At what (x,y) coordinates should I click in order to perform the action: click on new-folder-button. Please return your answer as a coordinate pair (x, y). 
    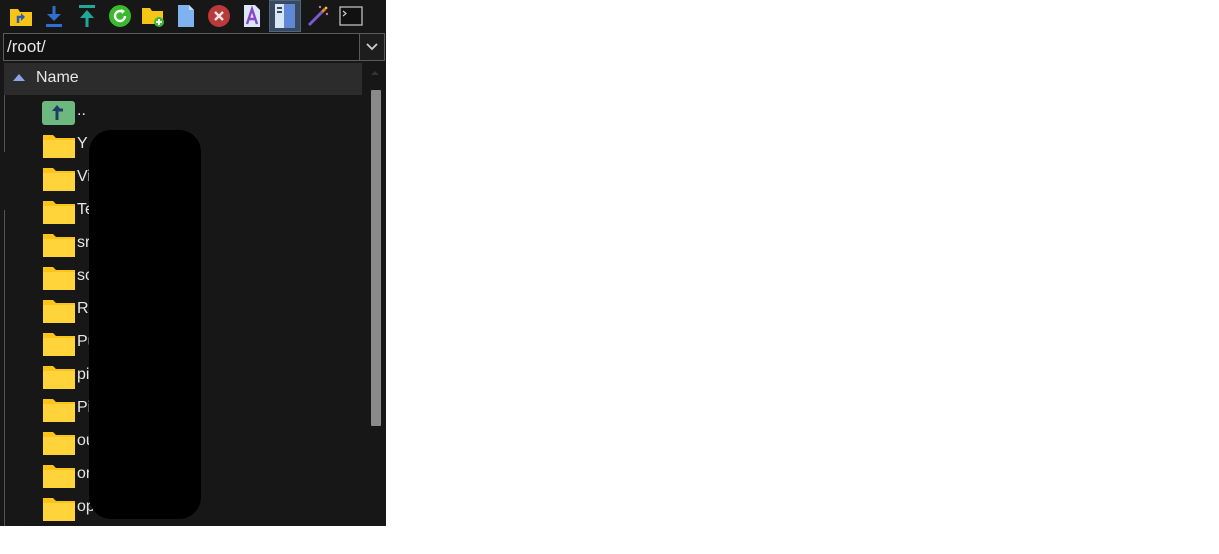
    Looking at the image, I should click on (153, 16).